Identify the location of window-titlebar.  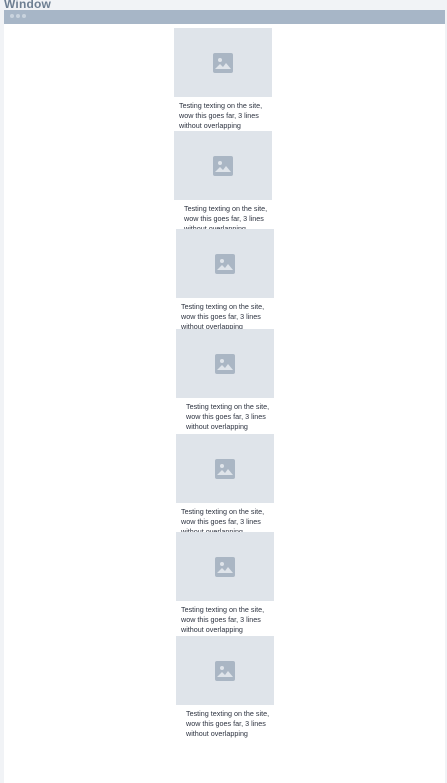
(224, 17).